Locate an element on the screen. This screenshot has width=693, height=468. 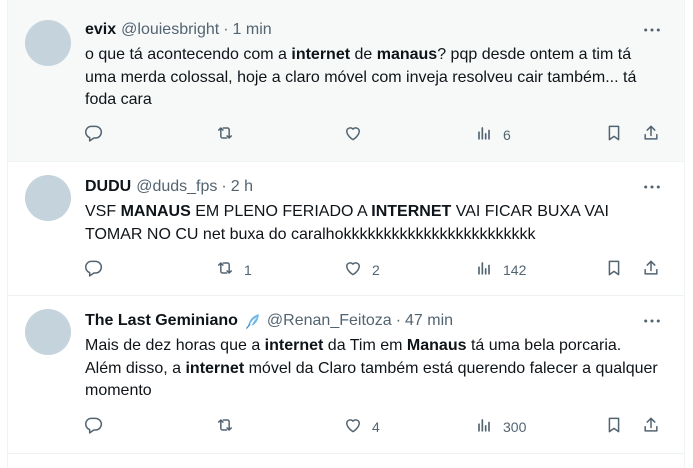
like-button: 2 is located at coordinates (361, 270).